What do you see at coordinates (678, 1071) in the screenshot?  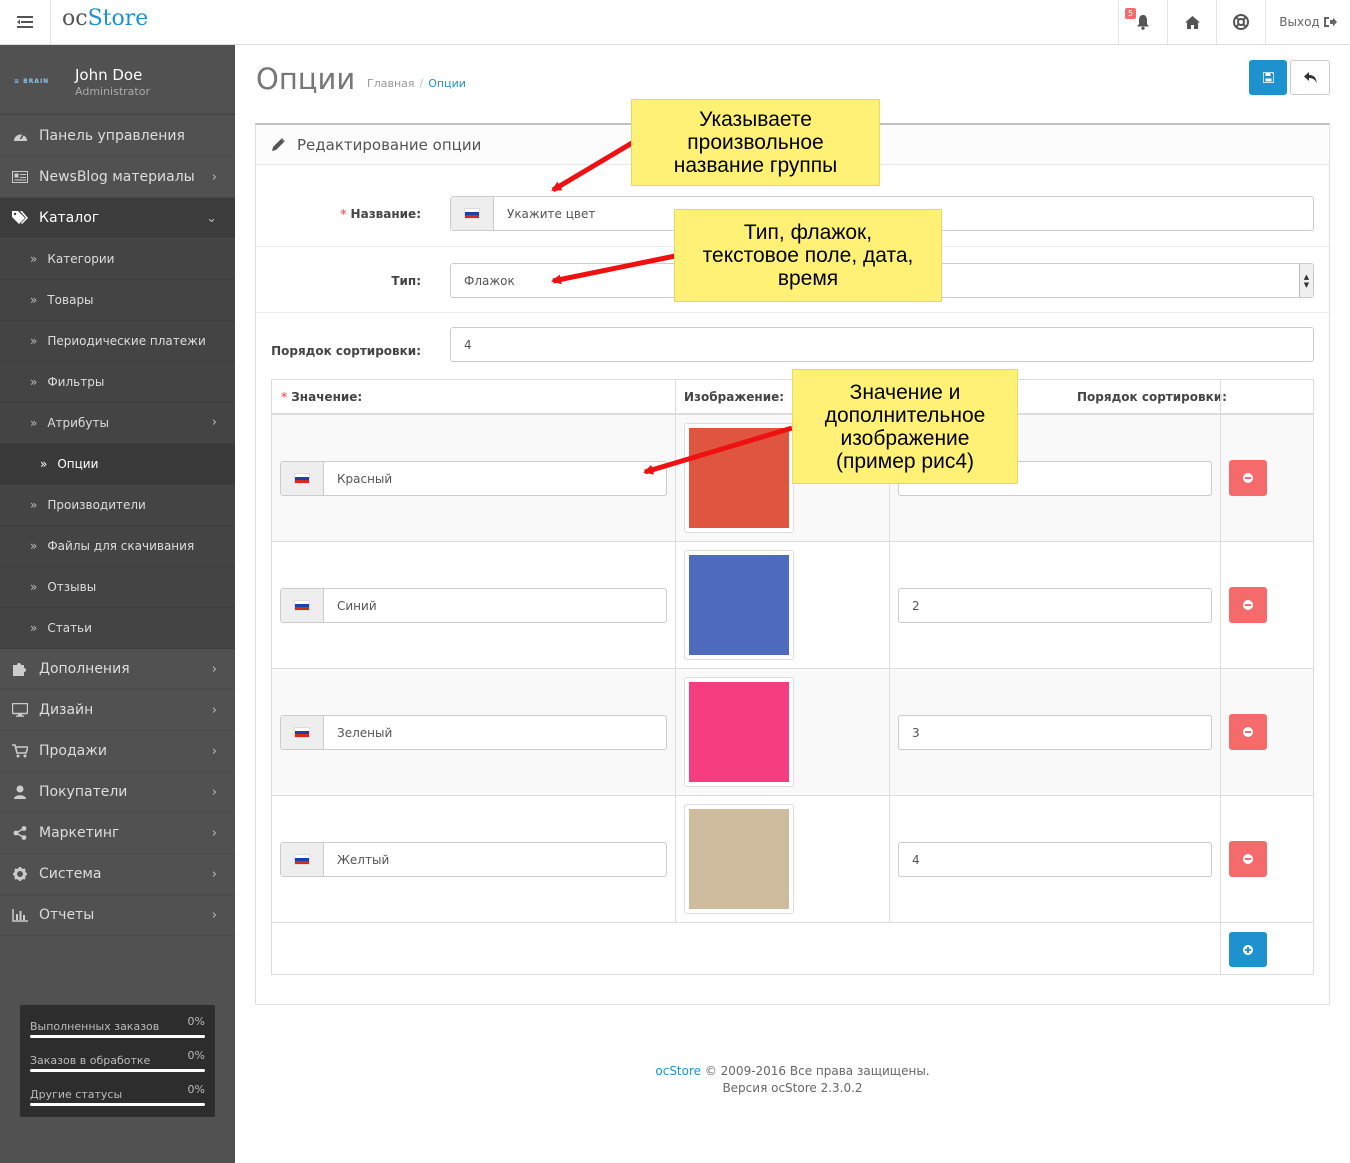 I see `footer-link: ocStore` at bounding box center [678, 1071].